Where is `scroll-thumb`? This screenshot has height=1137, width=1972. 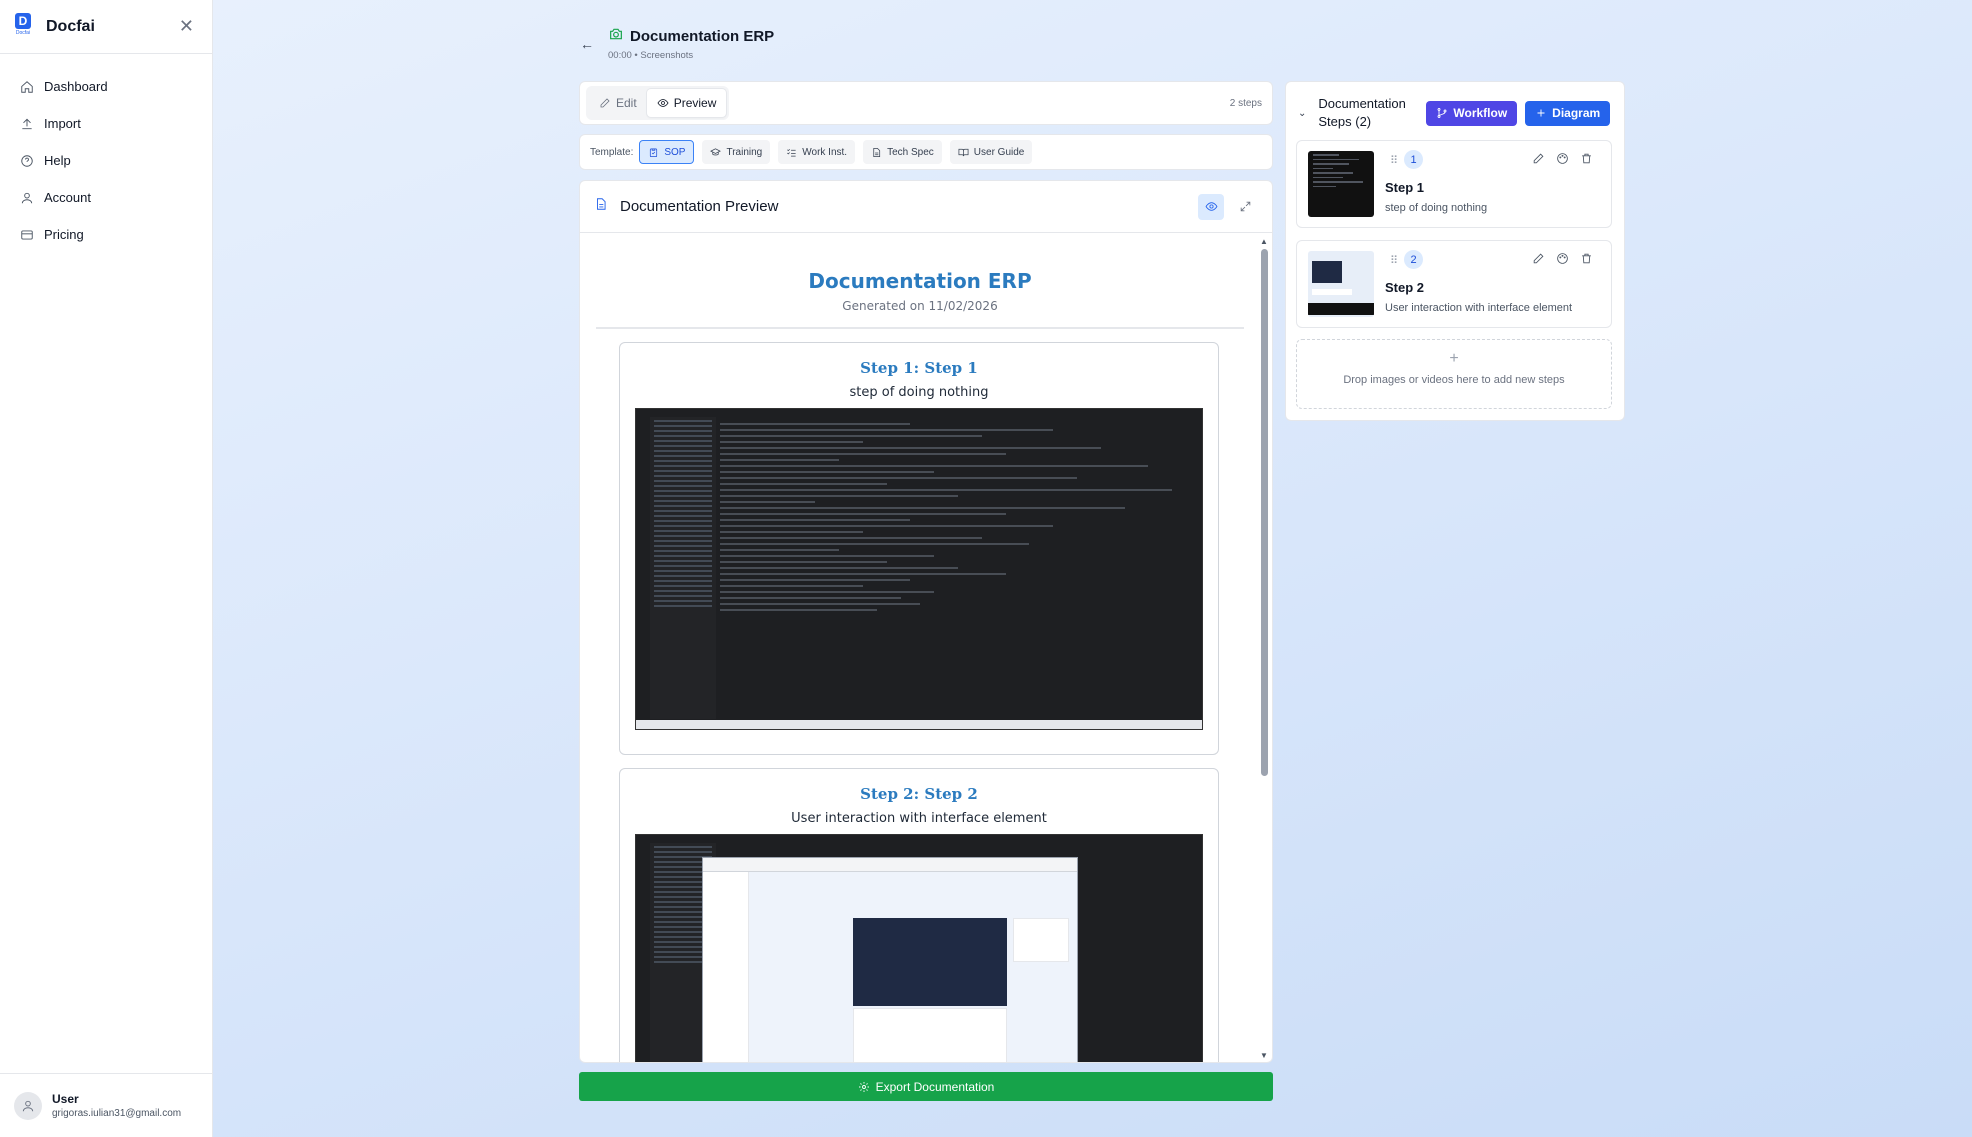 scroll-thumb is located at coordinates (1264, 512).